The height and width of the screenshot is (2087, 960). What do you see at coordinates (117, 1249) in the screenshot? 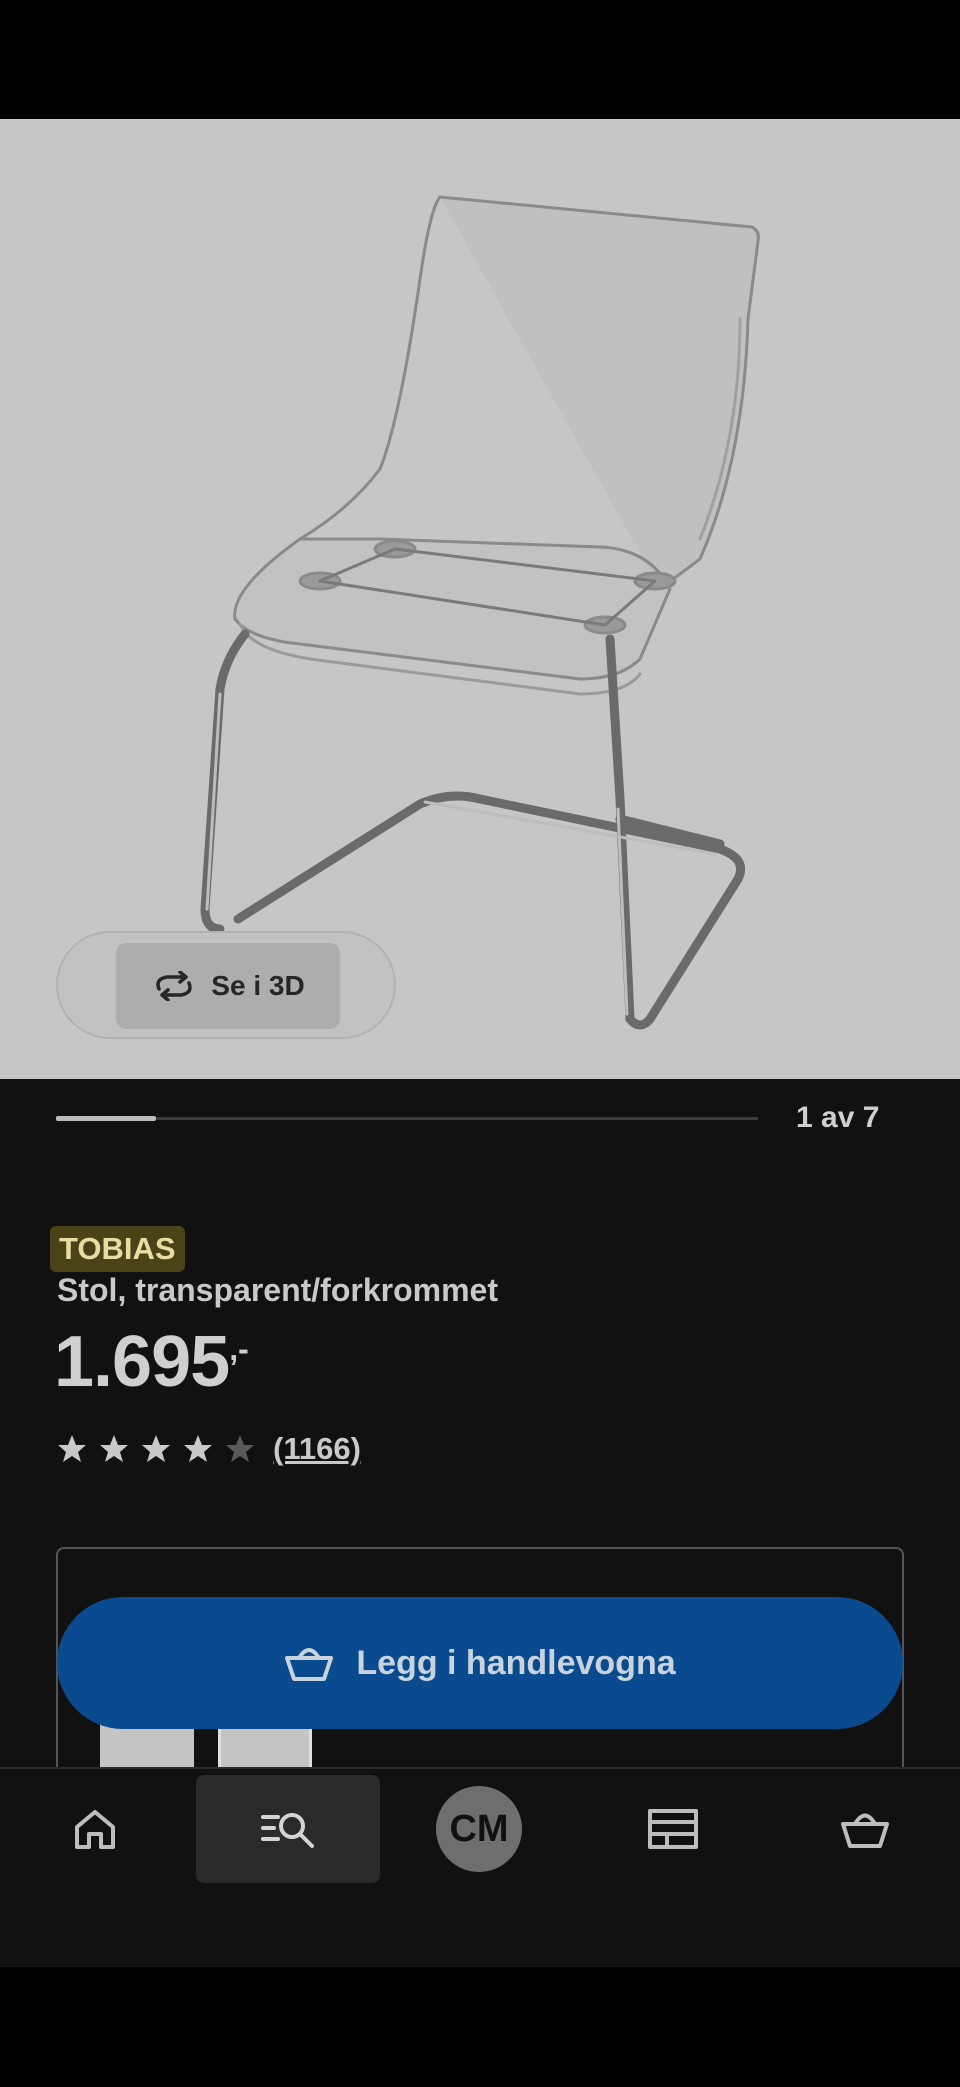
I see `product-brand: TOBIAS` at bounding box center [117, 1249].